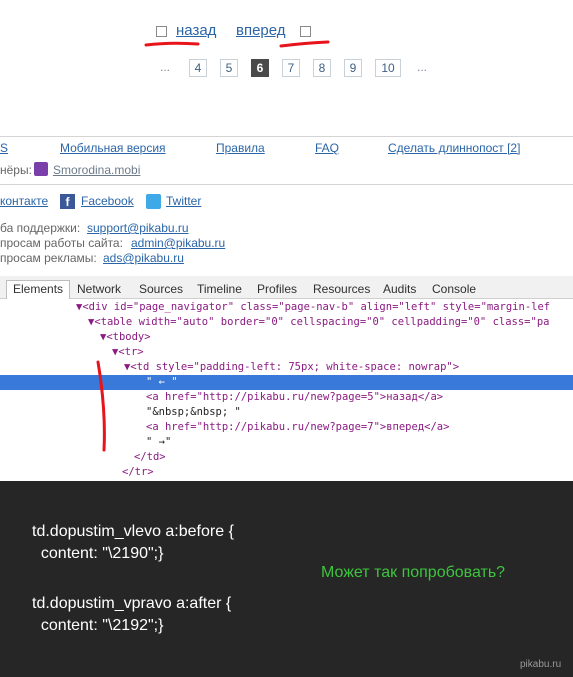 Image resolution: width=573 pixels, height=677 pixels. Describe the element at coordinates (138, 228) in the screenshot. I see `contact-email-support: support@pikabu.ru` at that location.